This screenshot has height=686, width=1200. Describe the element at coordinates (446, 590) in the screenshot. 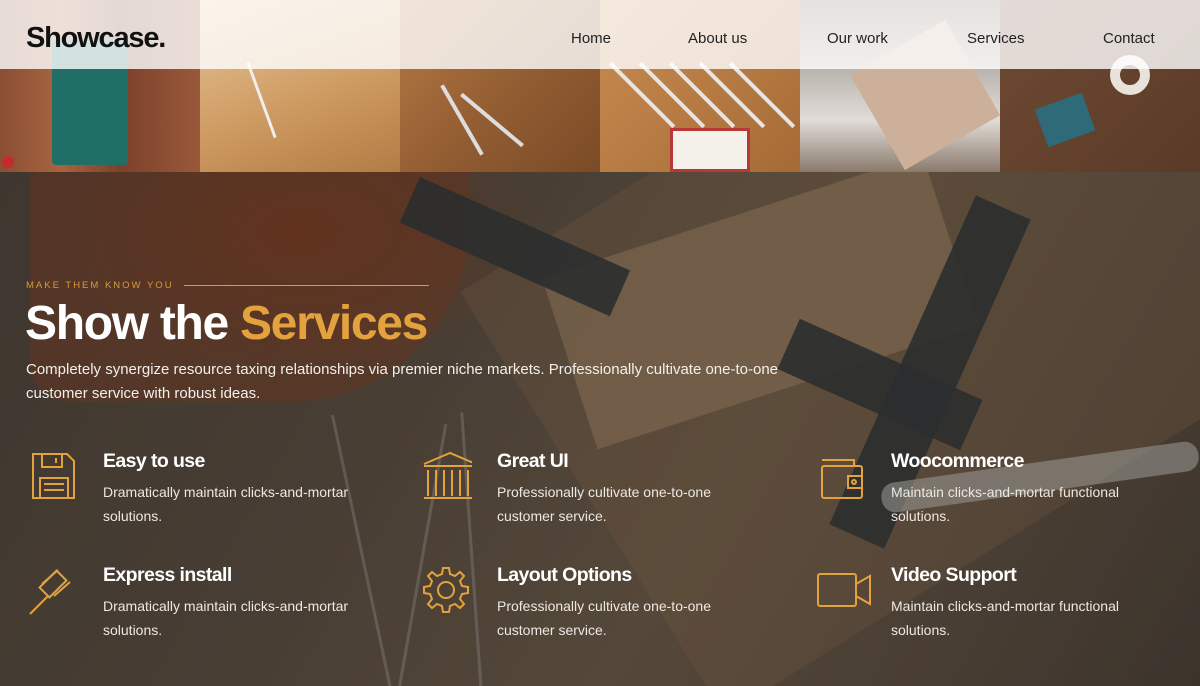

I see `gear-icon` at that location.